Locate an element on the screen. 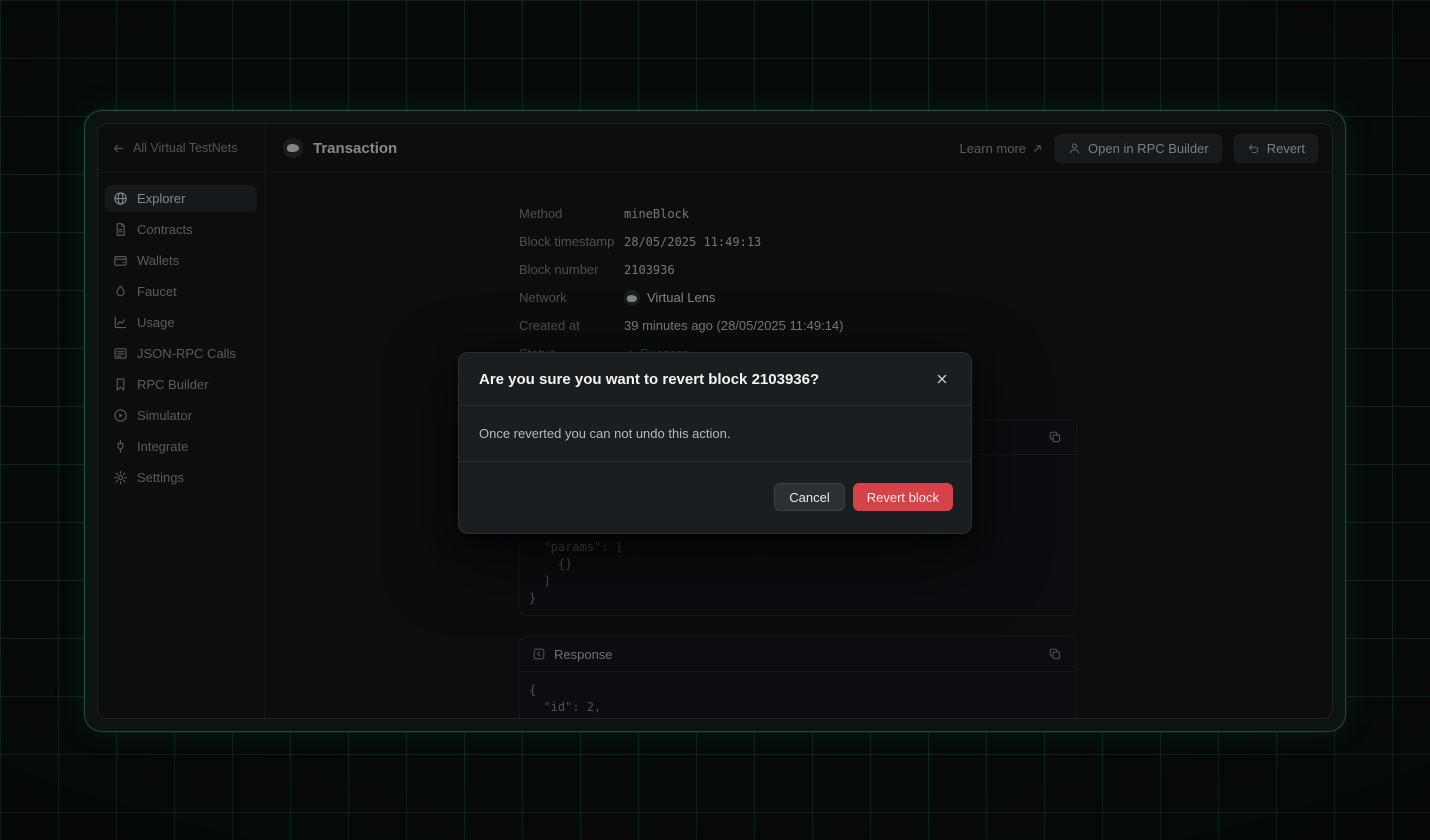 Image resolution: width=1430 pixels, height=840 pixels. revert-block-button: Revert block is located at coordinates (902, 497).